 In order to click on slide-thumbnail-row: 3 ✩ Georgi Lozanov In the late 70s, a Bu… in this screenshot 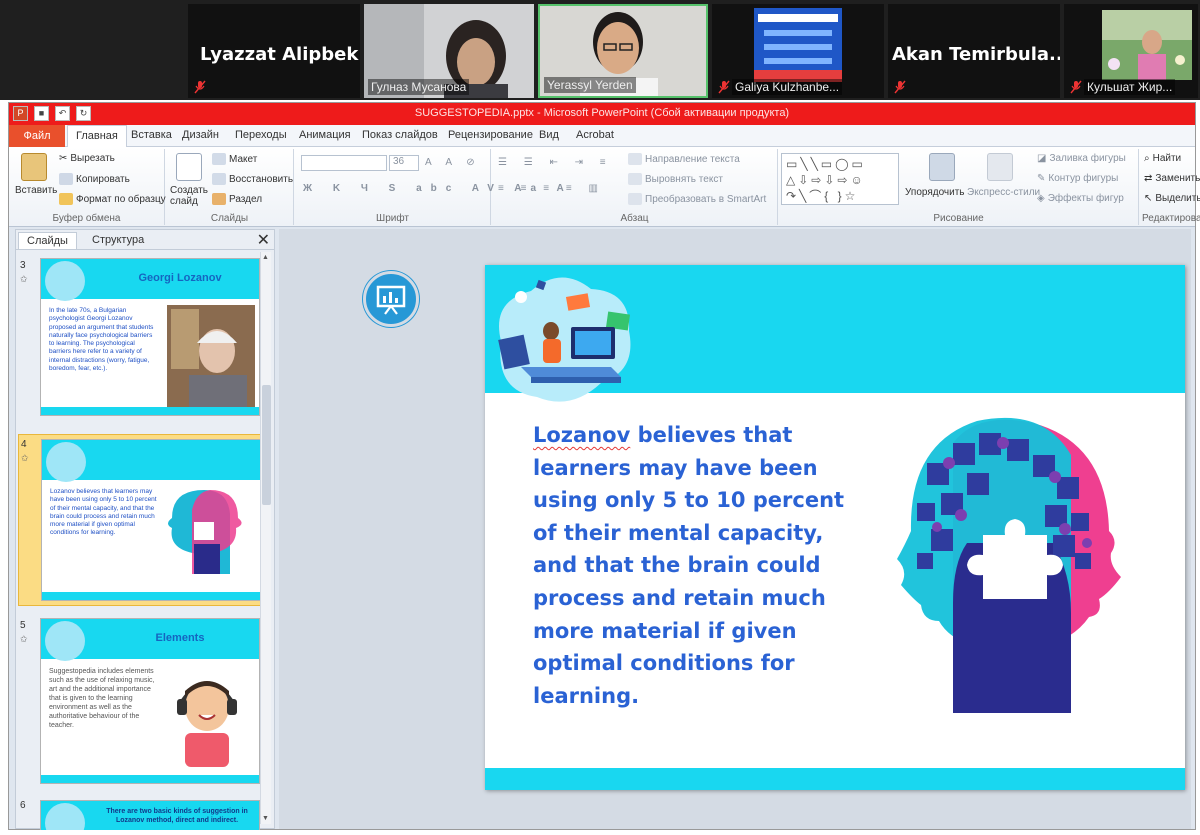, I will do `click(140, 338)`.